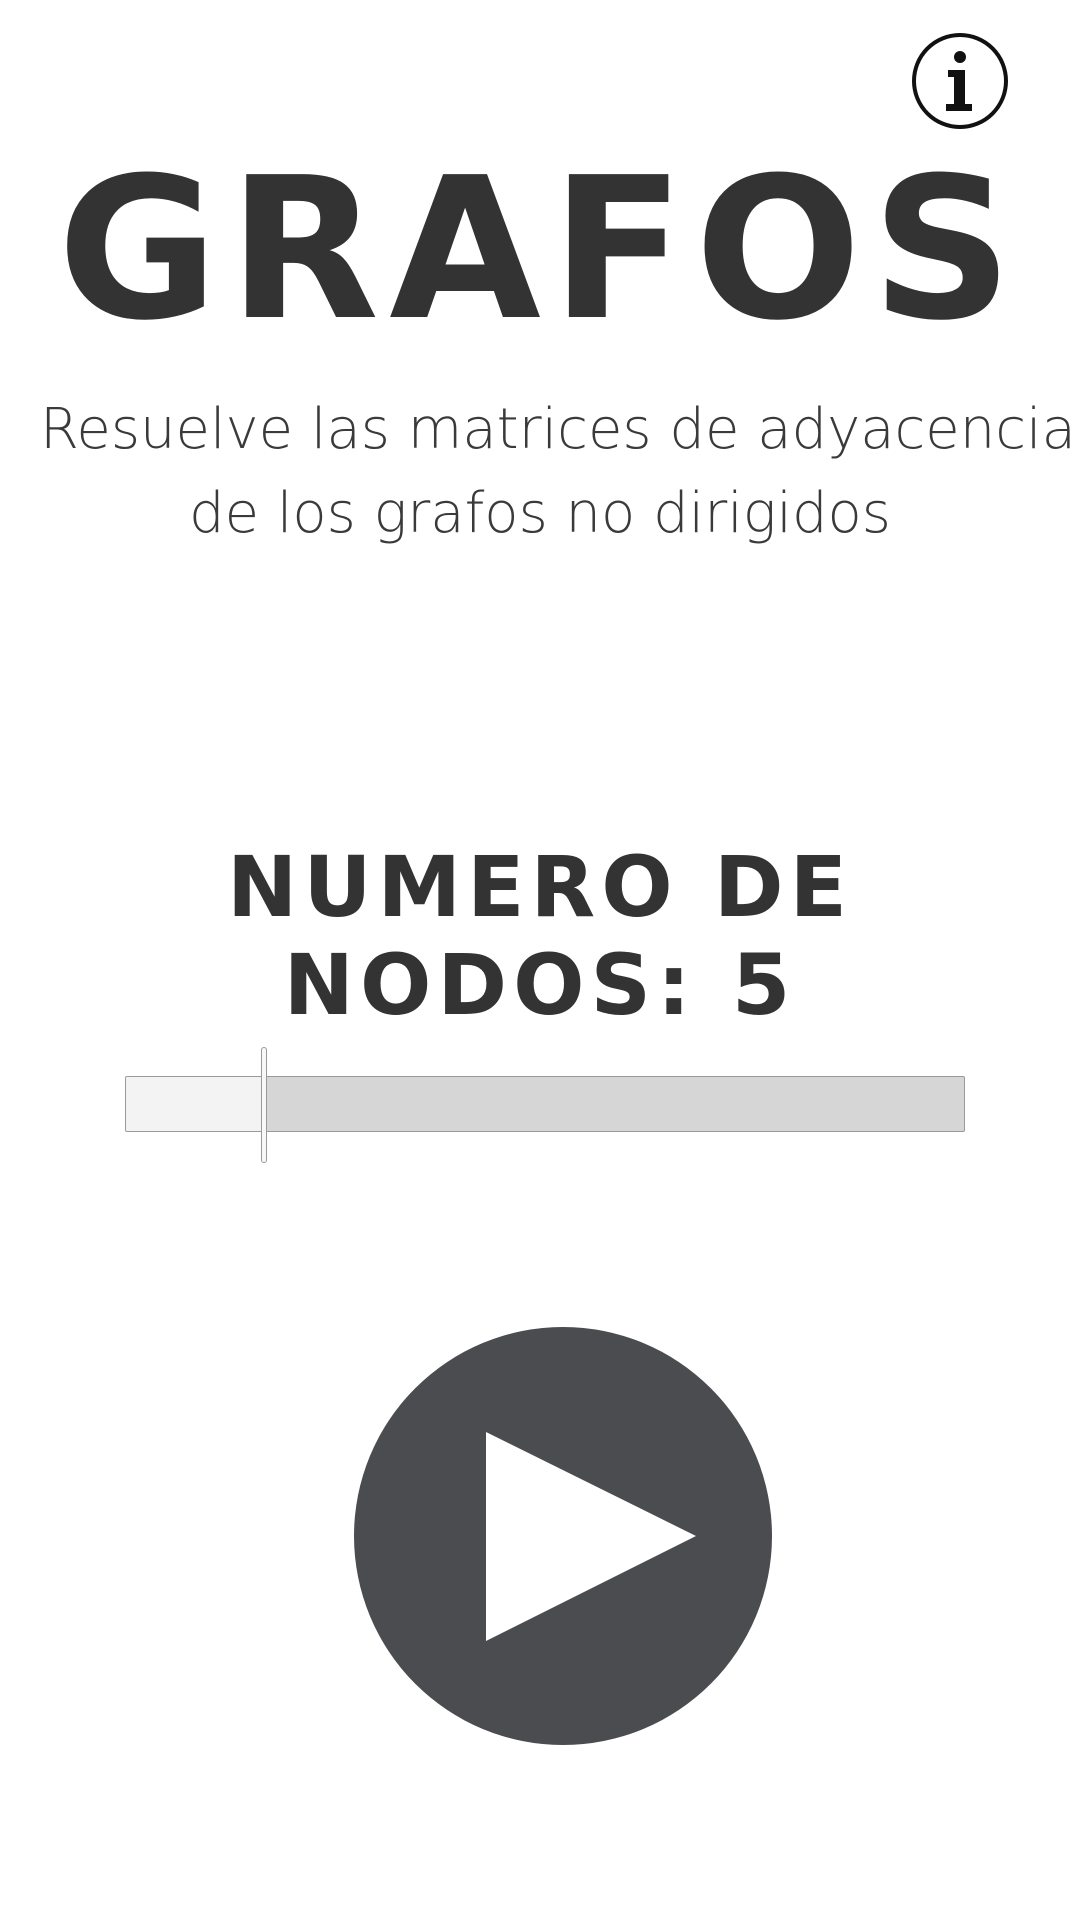 The height and width of the screenshot is (1920, 1080). I want to click on slider-track, so click(545, 1104).